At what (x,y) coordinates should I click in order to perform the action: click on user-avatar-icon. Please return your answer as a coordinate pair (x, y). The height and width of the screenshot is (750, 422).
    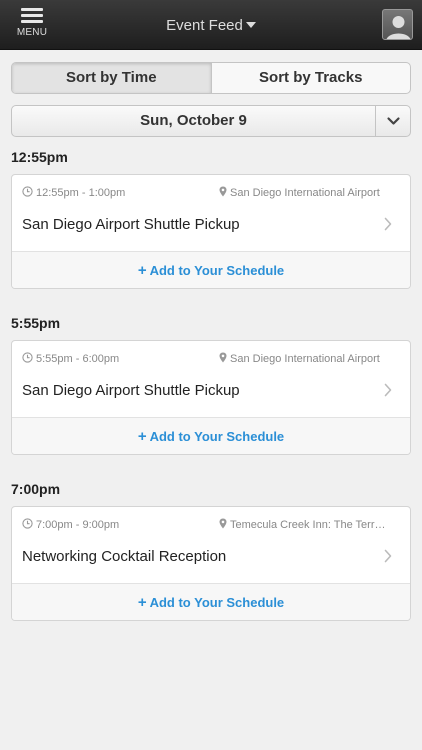
    Looking at the image, I should click on (398, 27).